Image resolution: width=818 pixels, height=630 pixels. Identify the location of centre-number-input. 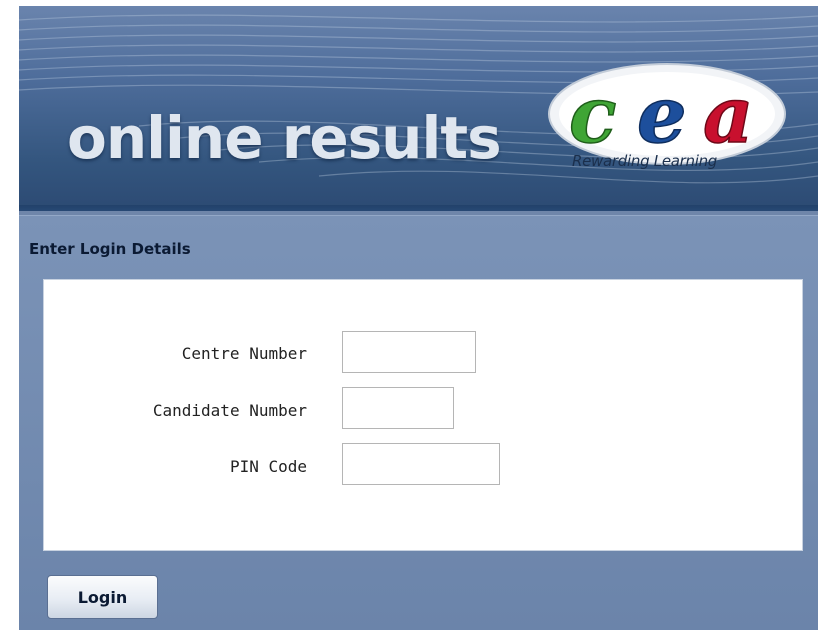
(409, 352).